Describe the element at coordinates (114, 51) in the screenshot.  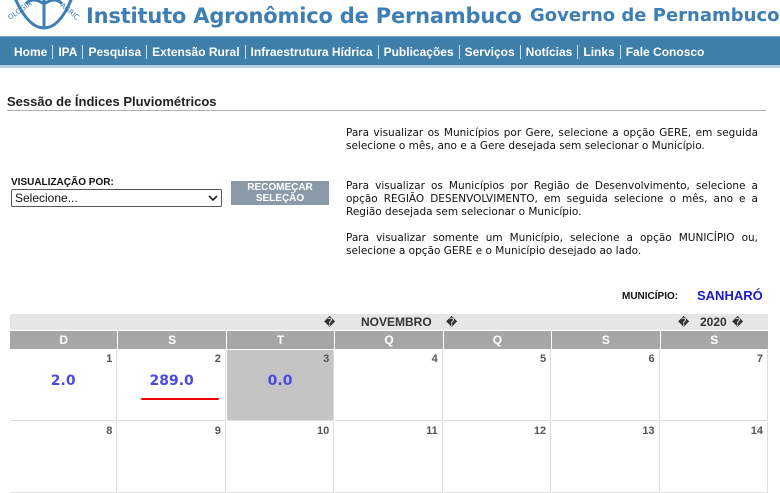
I see `nav-pesquisa: Pesquisa` at that location.